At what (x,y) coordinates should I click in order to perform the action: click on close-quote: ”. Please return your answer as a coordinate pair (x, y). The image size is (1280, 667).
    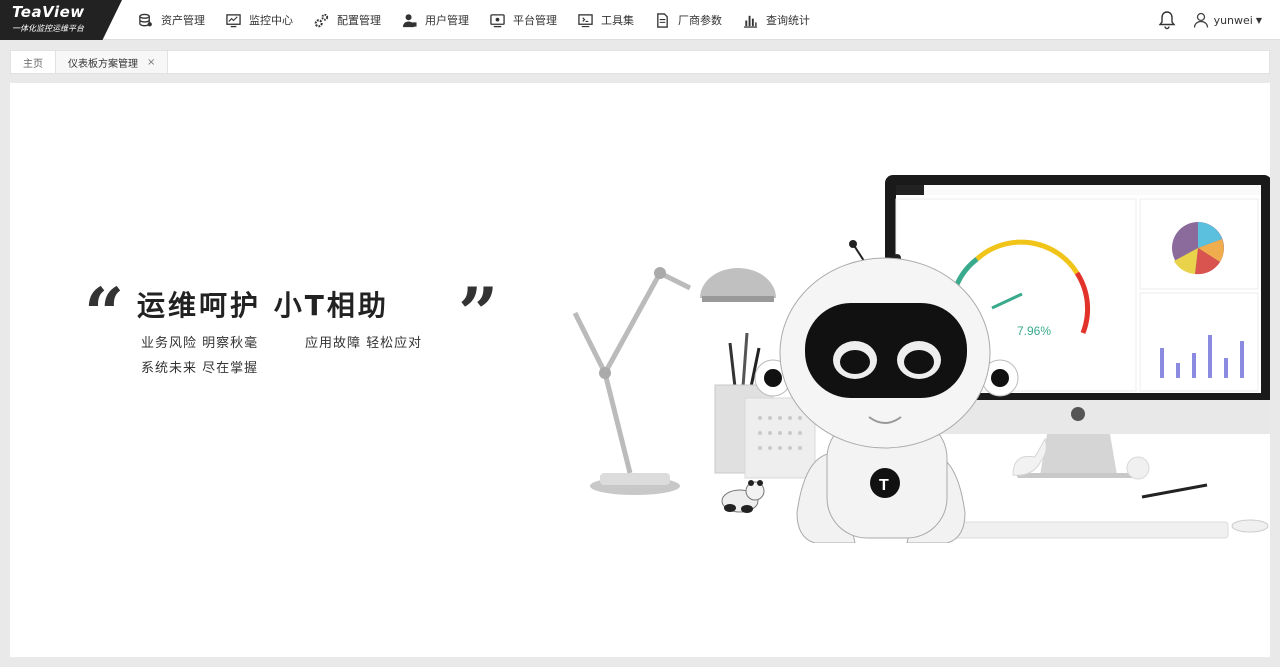
    Looking at the image, I should click on (478, 313).